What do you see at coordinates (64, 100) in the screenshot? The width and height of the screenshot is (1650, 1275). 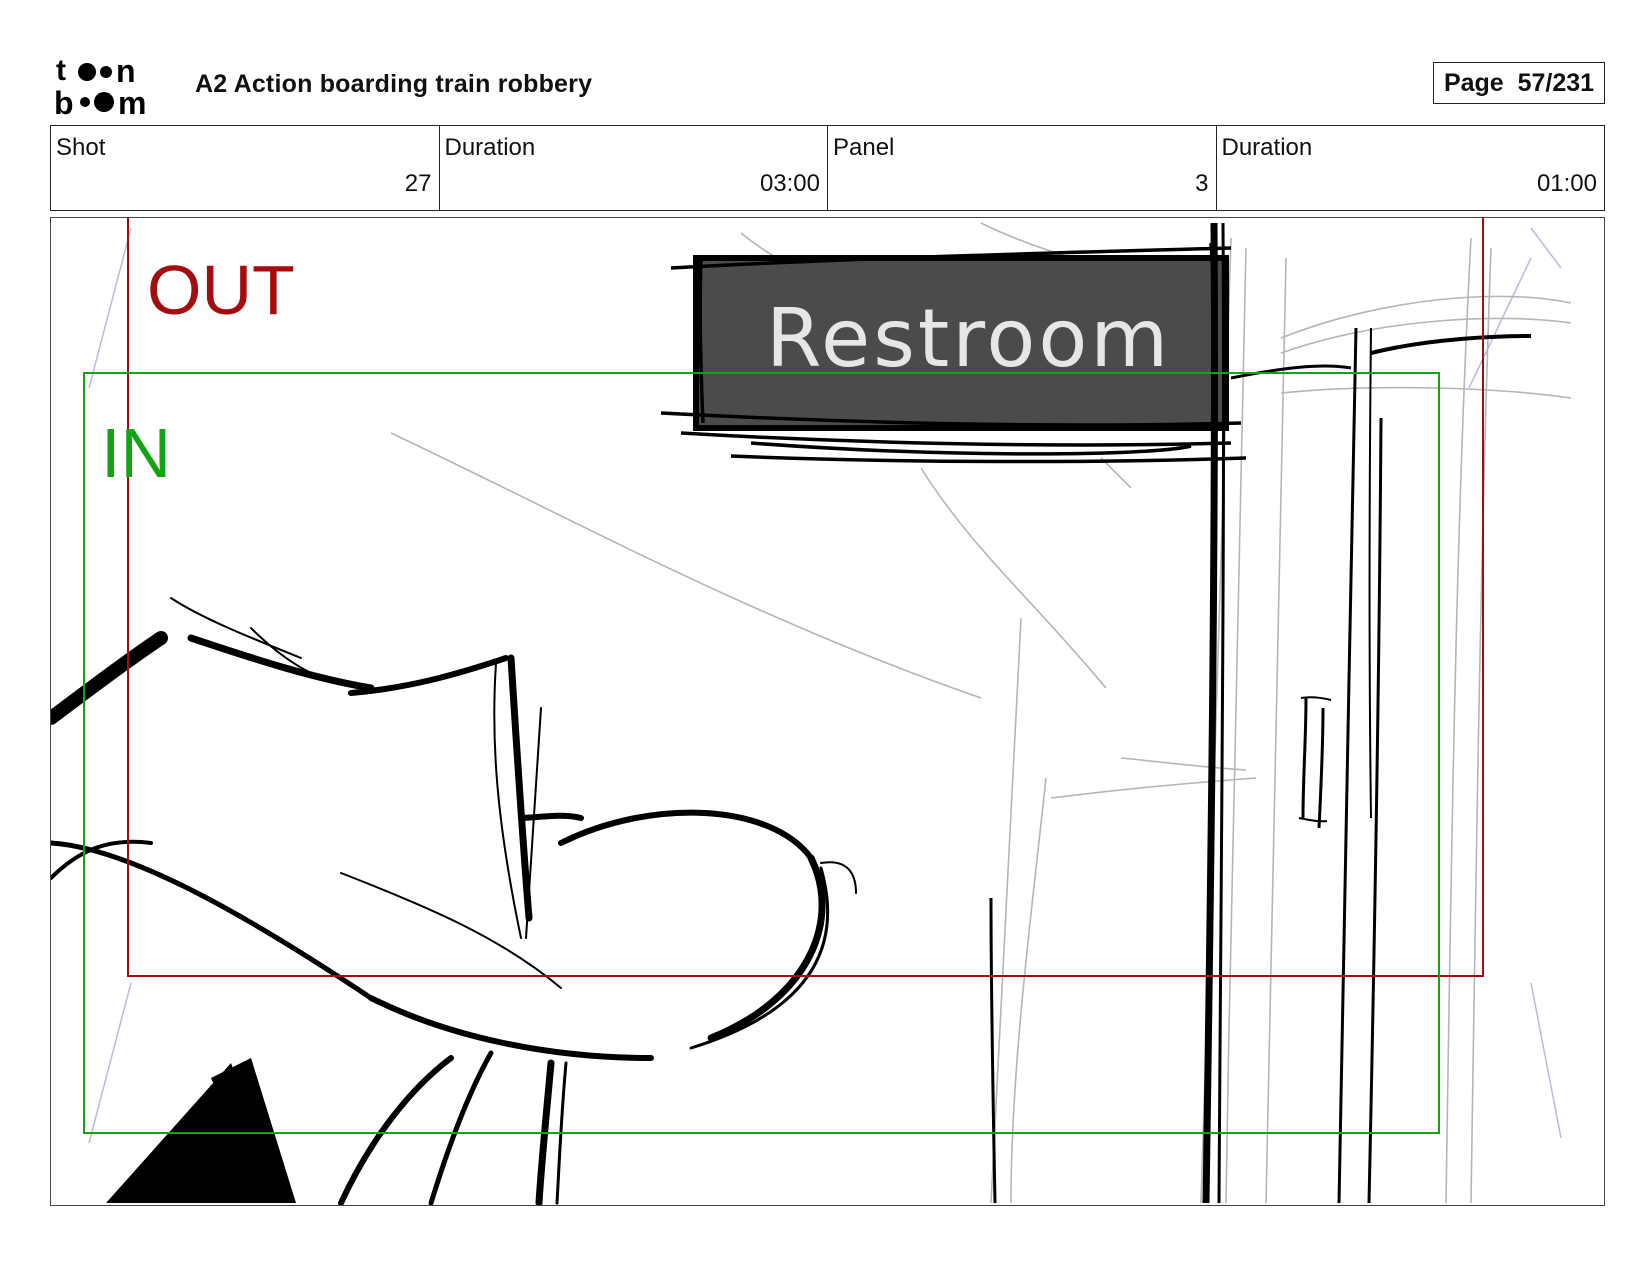 I see `svg-text: b` at bounding box center [64, 100].